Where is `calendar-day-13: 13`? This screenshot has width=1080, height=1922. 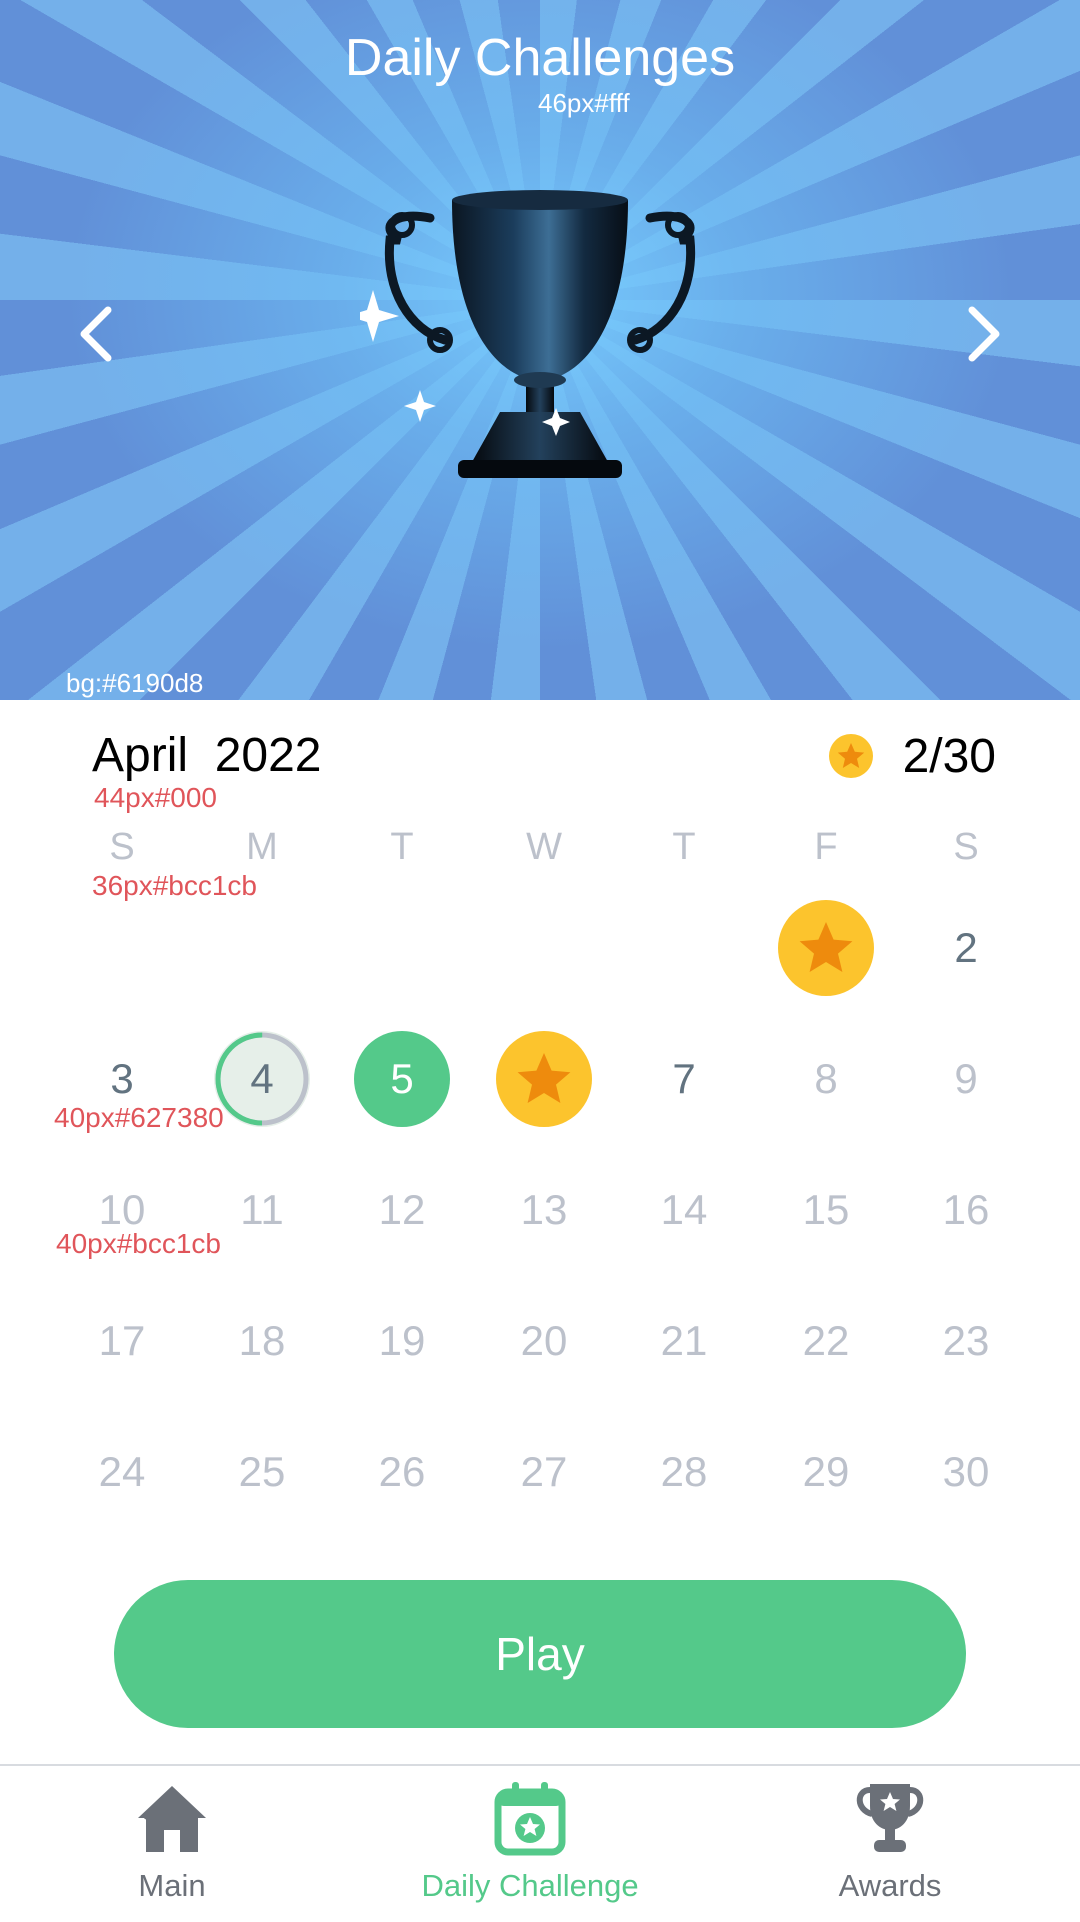 calendar-day-13: 13 is located at coordinates (544, 1210).